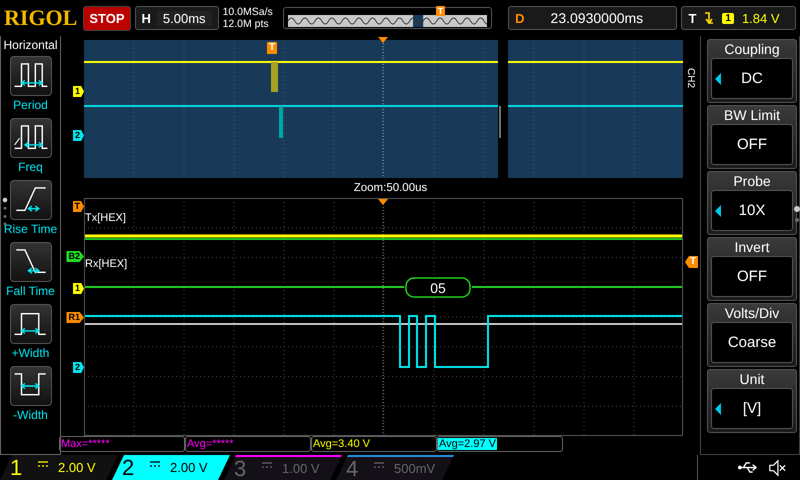 Image resolution: width=800 pixels, height=480 pixels. What do you see at coordinates (248, 444) in the screenshot?
I see `measurement-readout: Avg=*****` at bounding box center [248, 444].